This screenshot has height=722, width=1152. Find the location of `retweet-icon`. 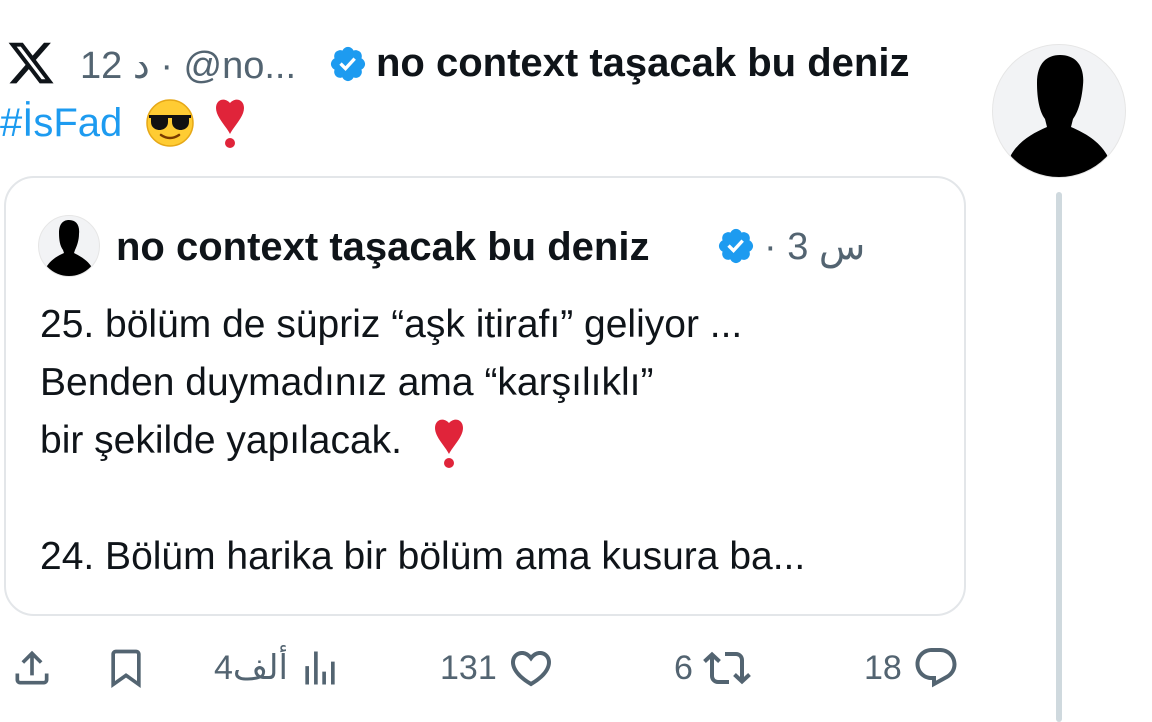

retweet-icon is located at coordinates (727, 668).